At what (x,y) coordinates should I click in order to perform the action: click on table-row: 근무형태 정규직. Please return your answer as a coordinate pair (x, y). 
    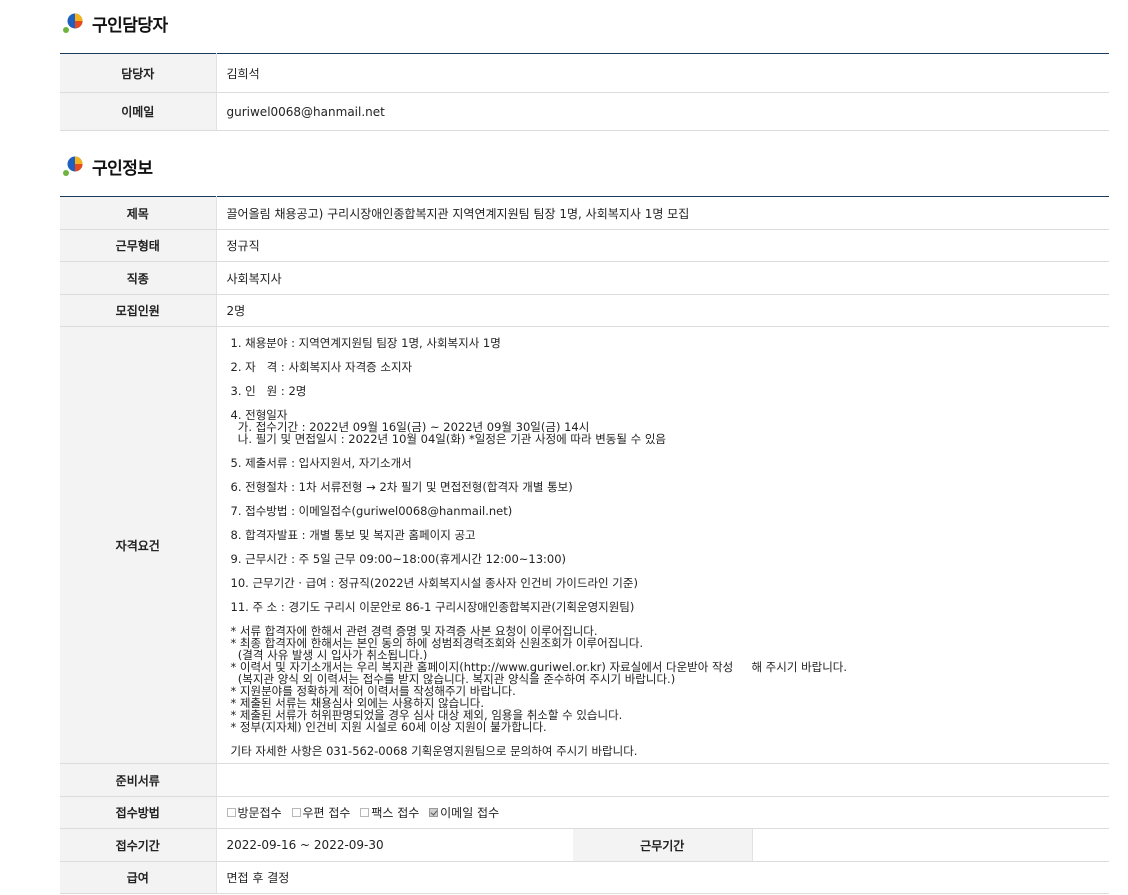
    Looking at the image, I should click on (584, 245).